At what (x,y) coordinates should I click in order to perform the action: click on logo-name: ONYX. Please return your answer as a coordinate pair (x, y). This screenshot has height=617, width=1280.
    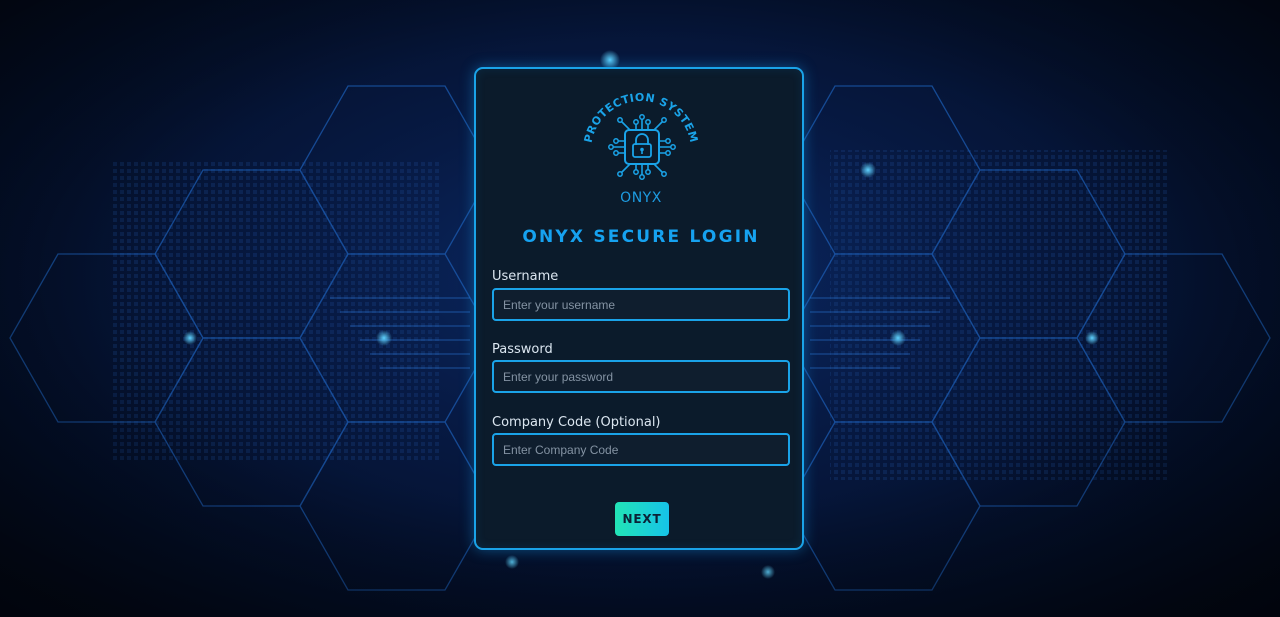
    Looking at the image, I should click on (641, 198).